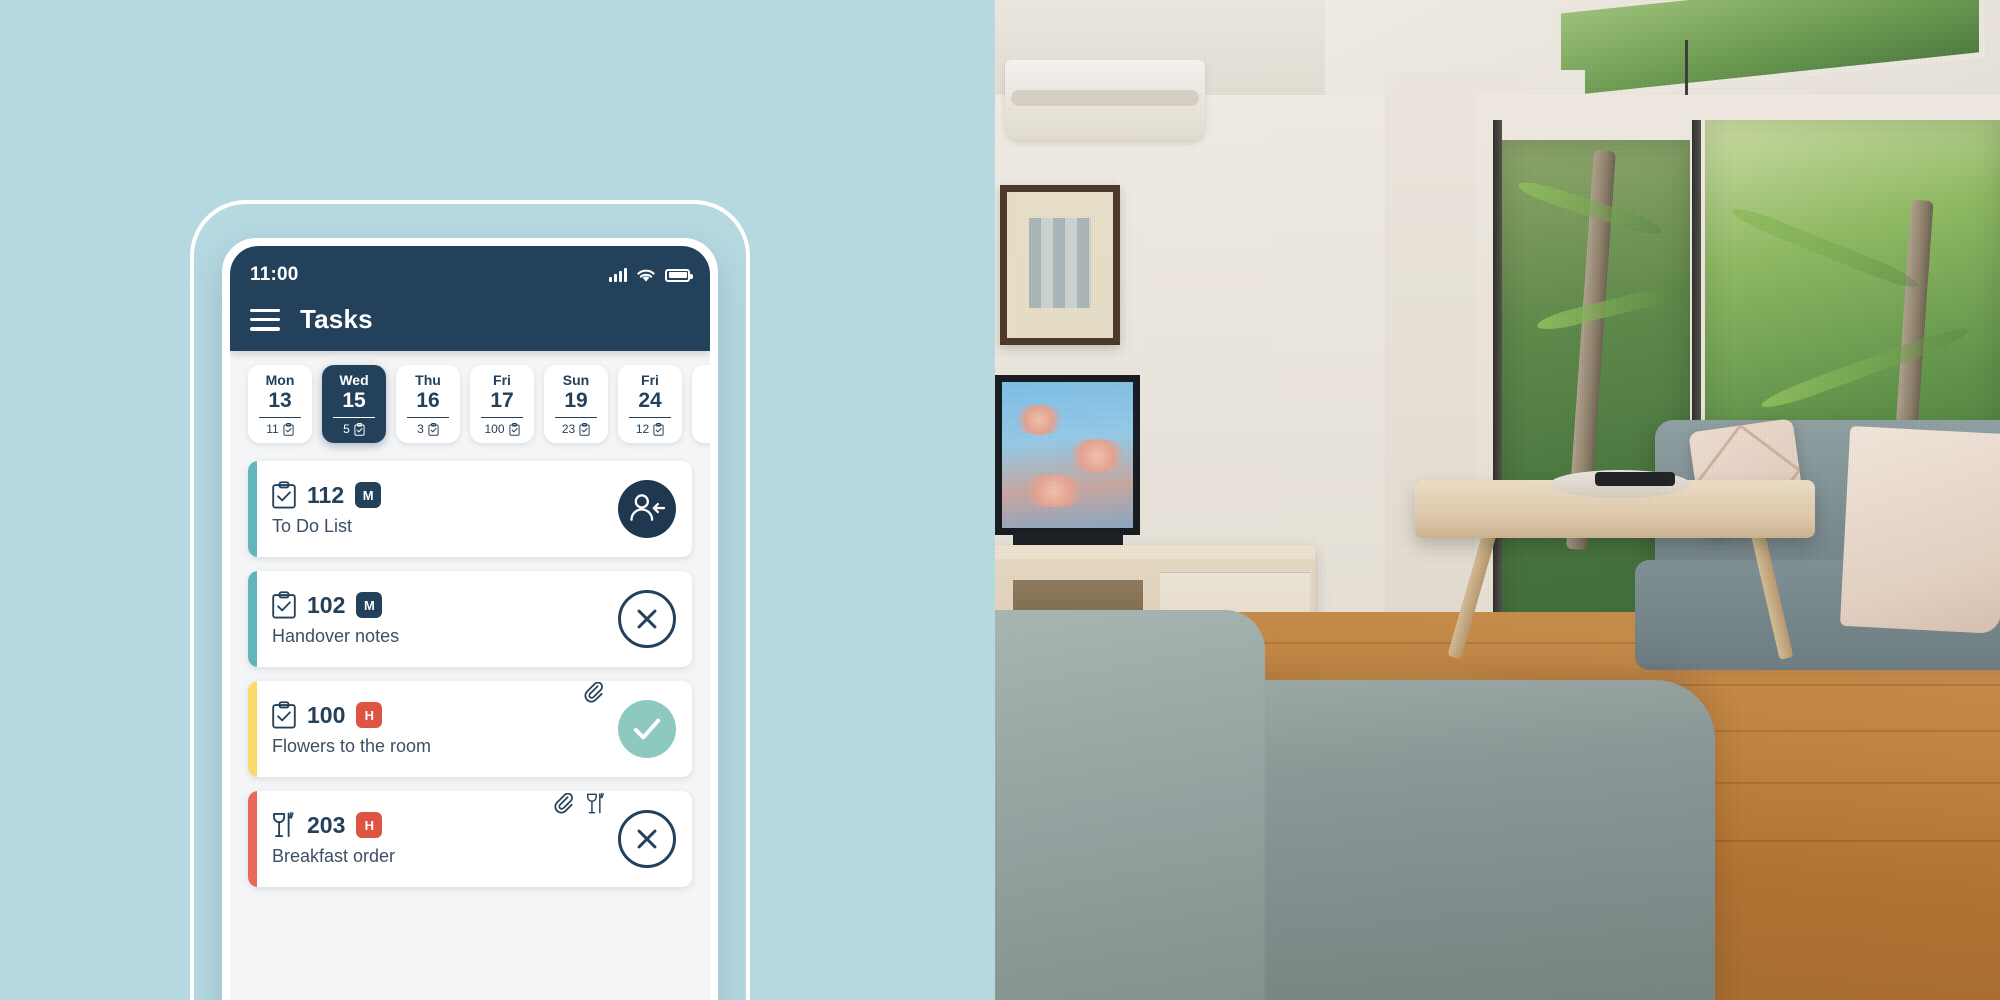 This screenshot has width=2000, height=1000. Describe the element at coordinates (445, 495) in the screenshot. I see `task-header-row: 112 M` at that location.